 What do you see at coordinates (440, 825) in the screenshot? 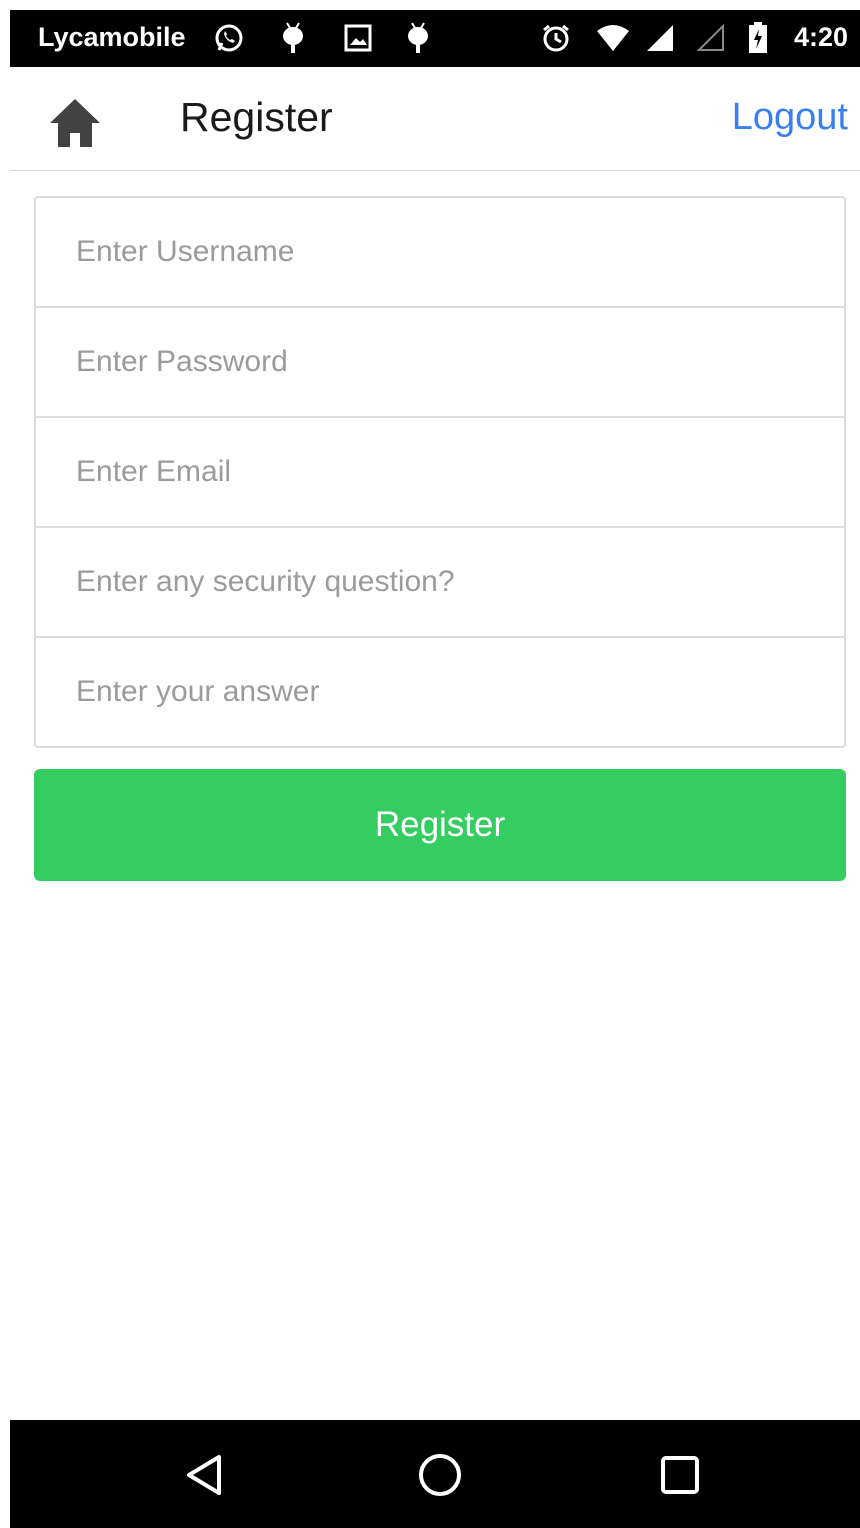
I see `register-button: Register` at bounding box center [440, 825].